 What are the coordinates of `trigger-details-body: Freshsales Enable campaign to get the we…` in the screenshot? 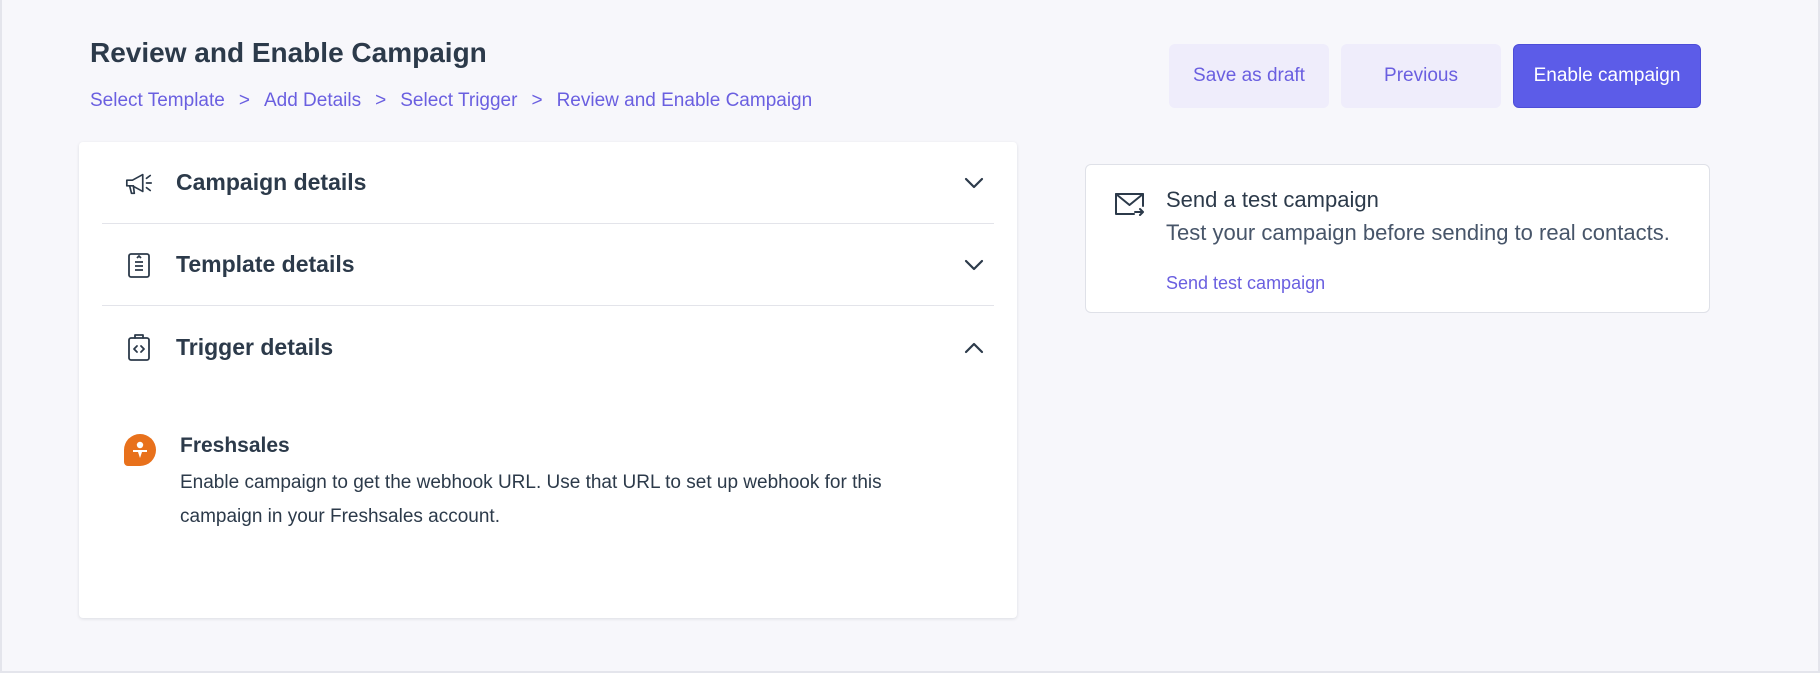 It's located at (524, 484).